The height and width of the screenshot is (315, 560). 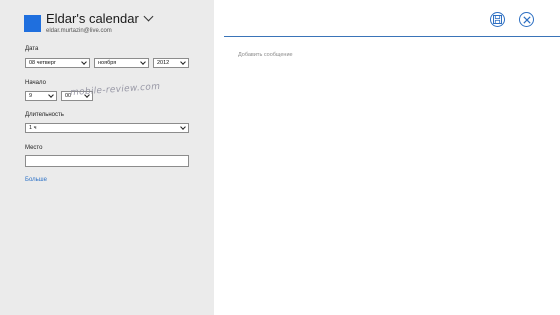 I want to click on day-select: 08 четверг, so click(x=57, y=63).